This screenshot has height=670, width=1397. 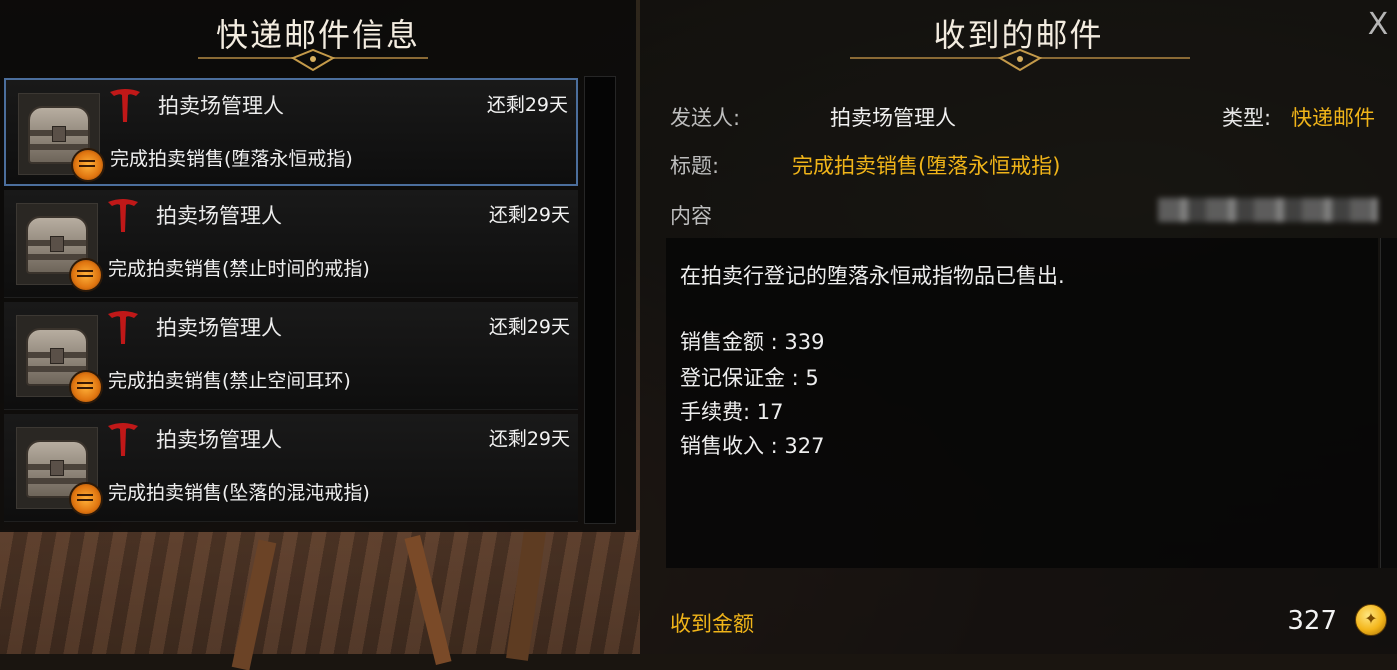 I want to click on content-line: 销售金额 : 339, so click(x=752, y=342).